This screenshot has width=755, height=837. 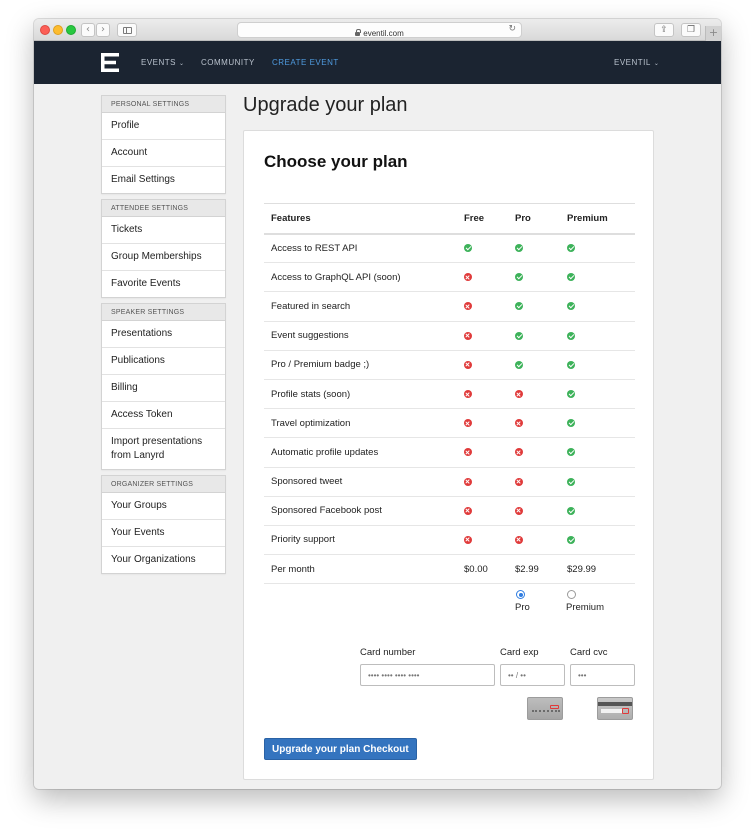 What do you see at coordinates (163, 104) in the screenshot?
I see `group-header: PERSONAL SETTINGS` at bounding box center [163, 104].